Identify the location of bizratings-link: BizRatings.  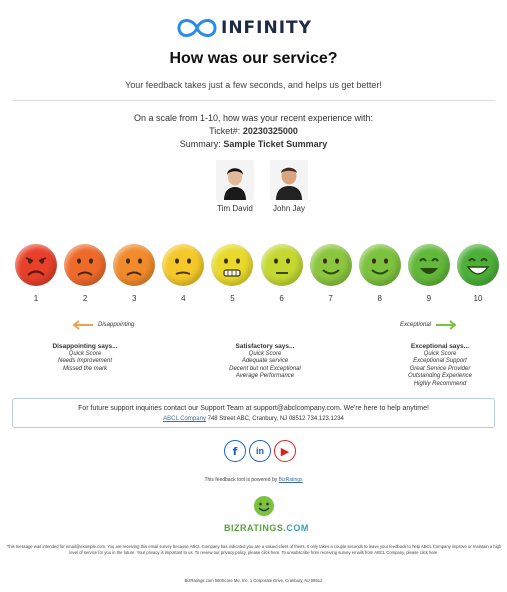
(291, 480).